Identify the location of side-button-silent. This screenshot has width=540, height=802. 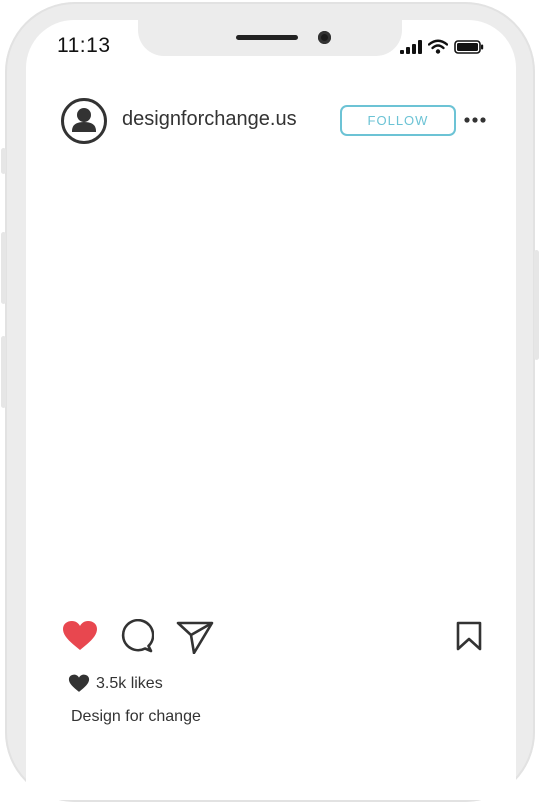
(3, 161).